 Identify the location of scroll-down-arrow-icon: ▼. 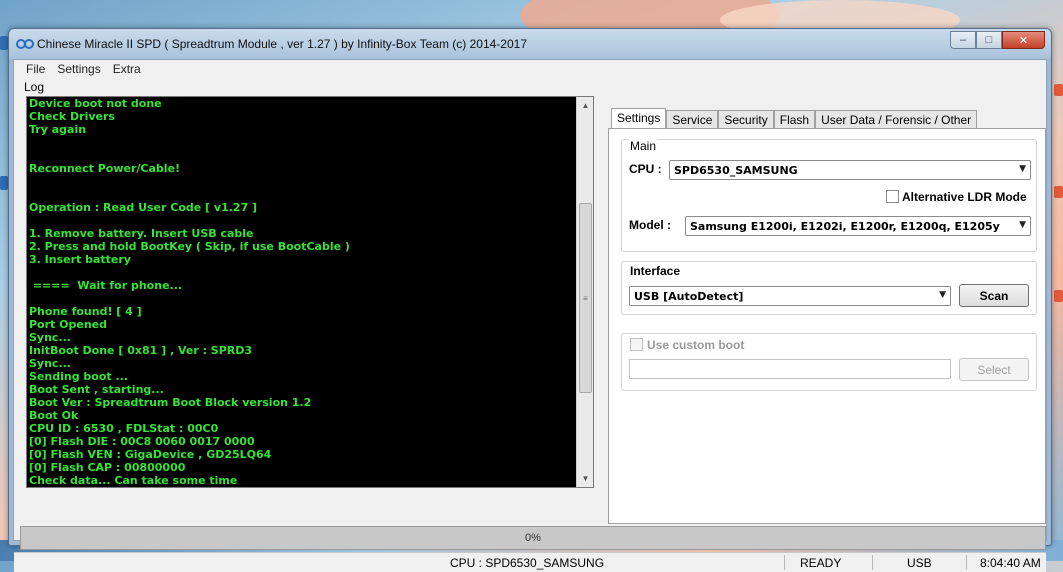
(585, 478).